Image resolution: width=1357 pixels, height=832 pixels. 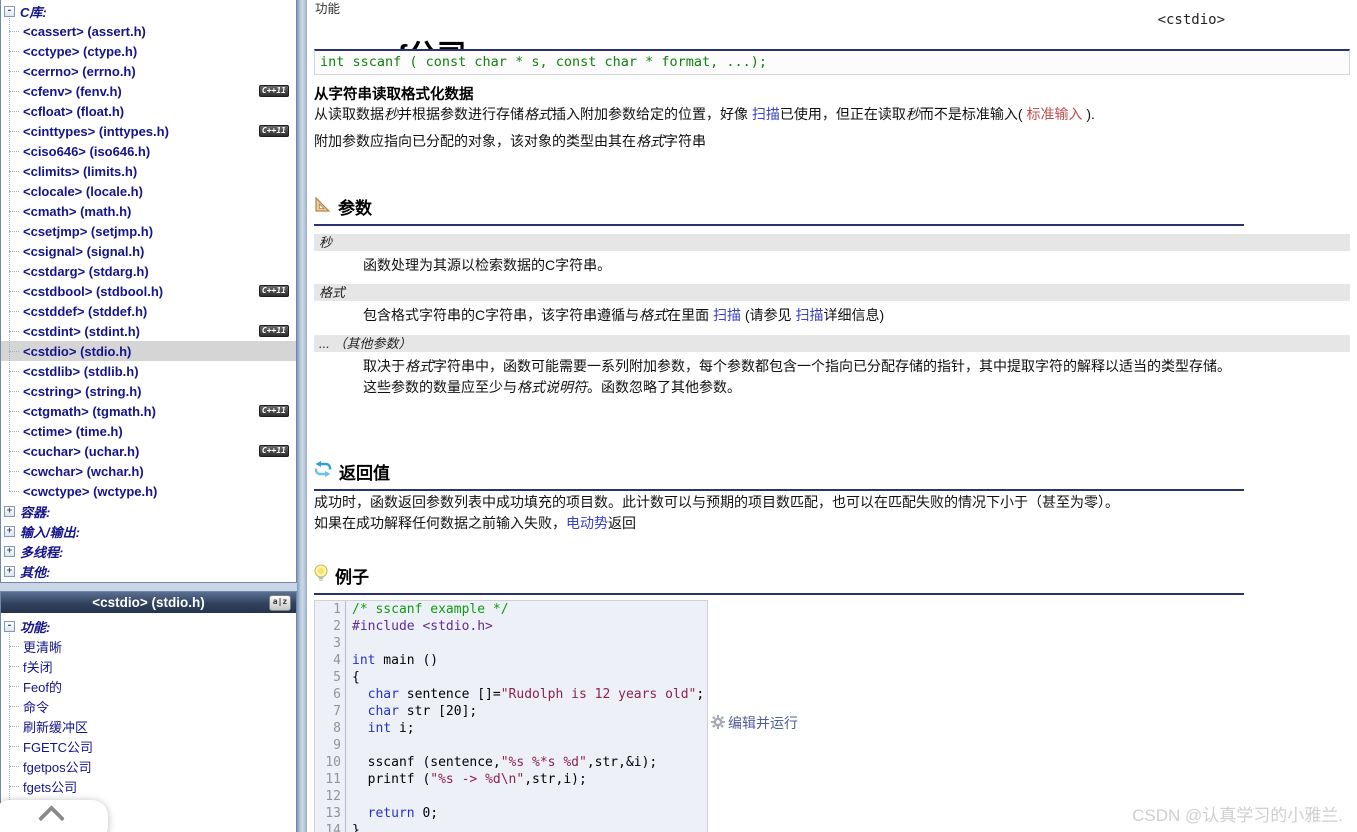 I want to click on text-segment: 返回, so click(x=622, y=523).